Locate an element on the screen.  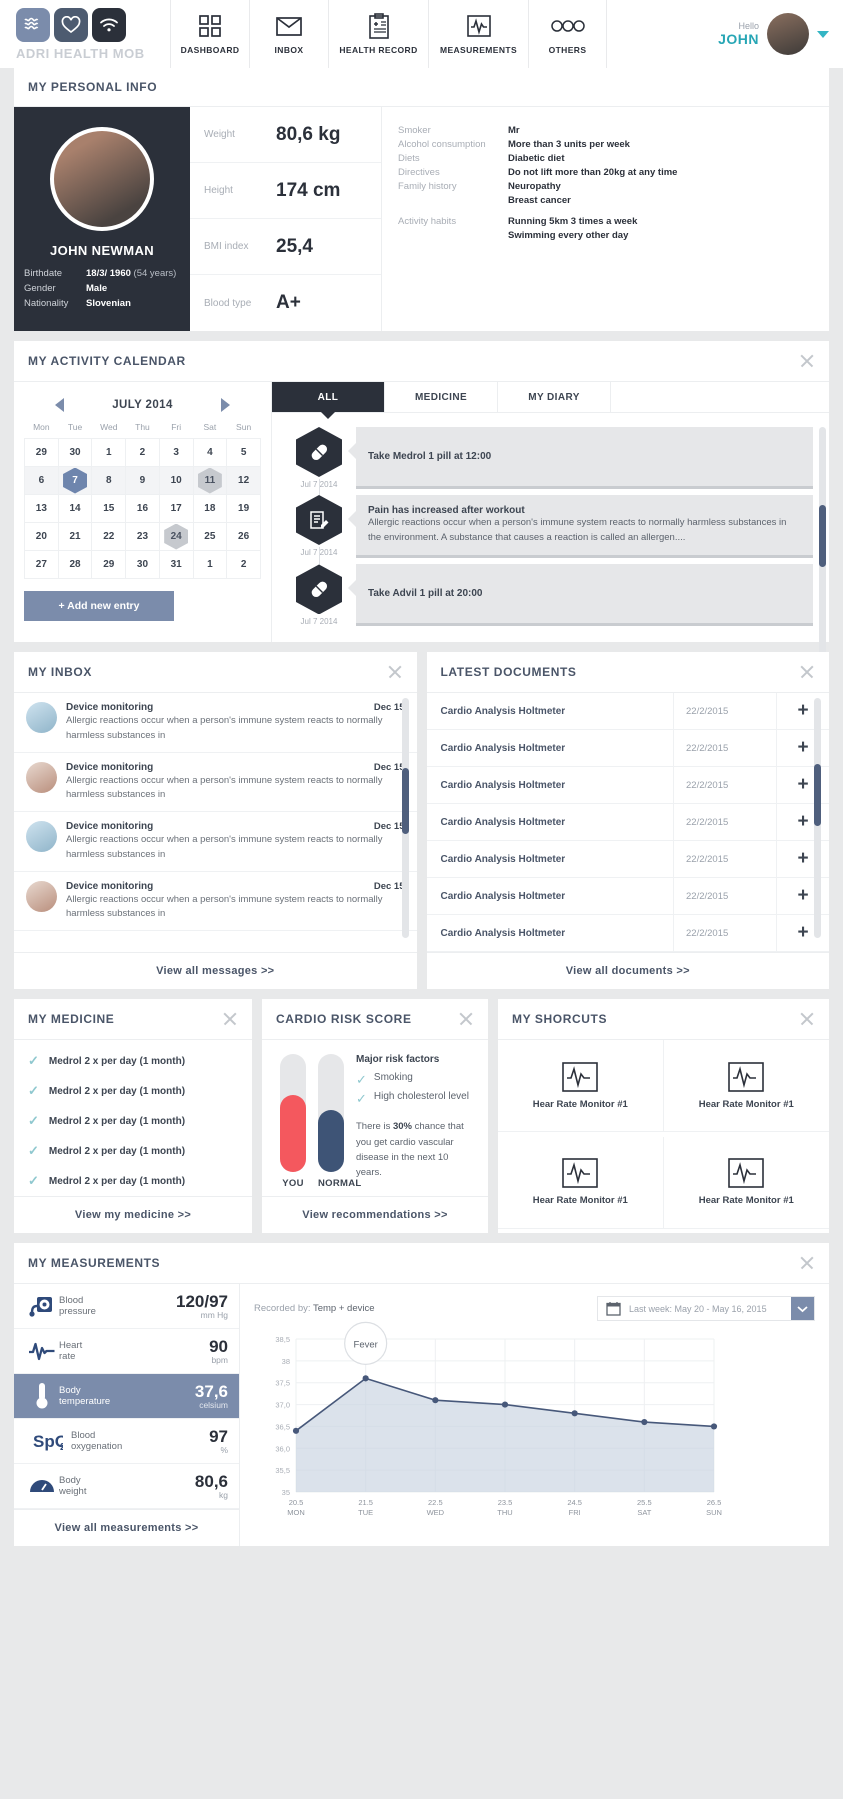
calendar-day: 23 is located at coordinates (142, 536).